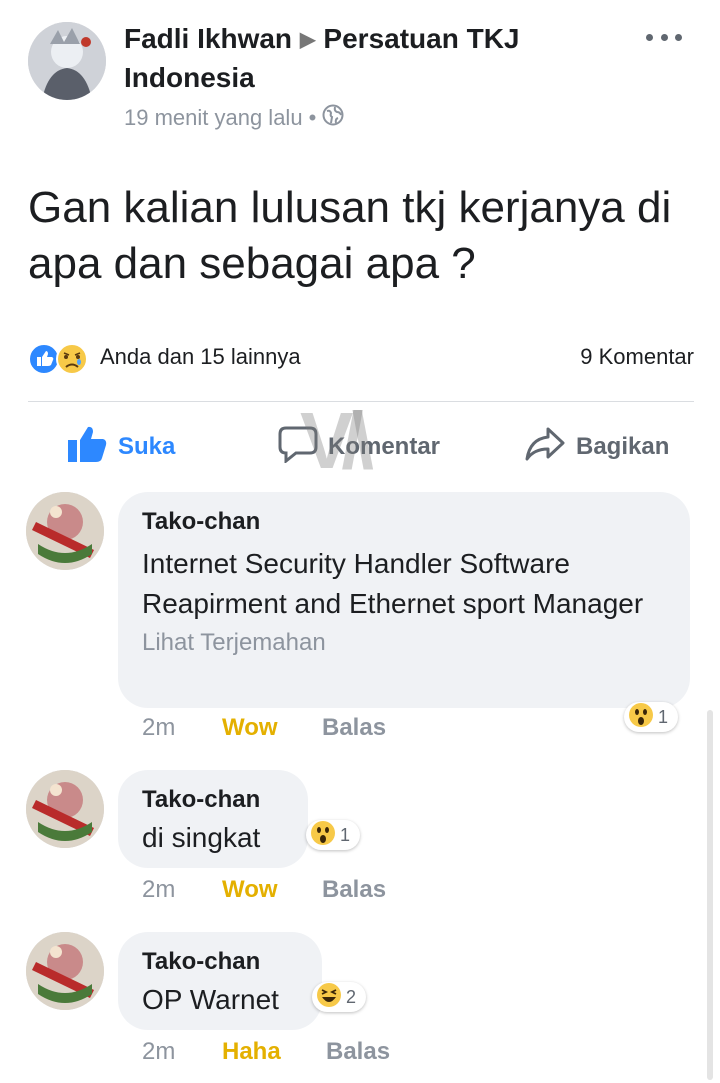 The height and width of the screenshot is (1083, 720). Describe the element at coordinates (333, 118) in the screenshot. I see `globe-icon` at that location.